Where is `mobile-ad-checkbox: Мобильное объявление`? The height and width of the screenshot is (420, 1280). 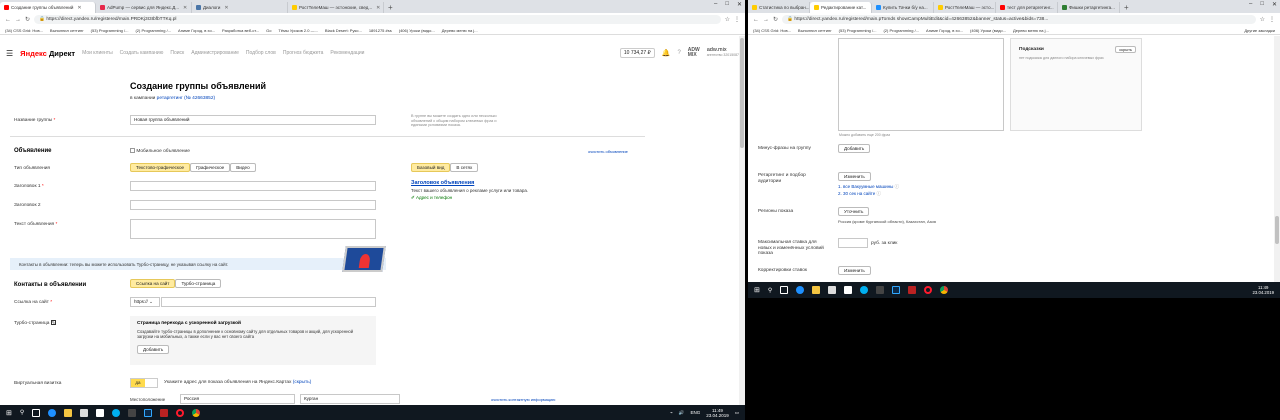
mobile-ad-checkbox: Мобильное объявление is located at coordinates (160, 151).